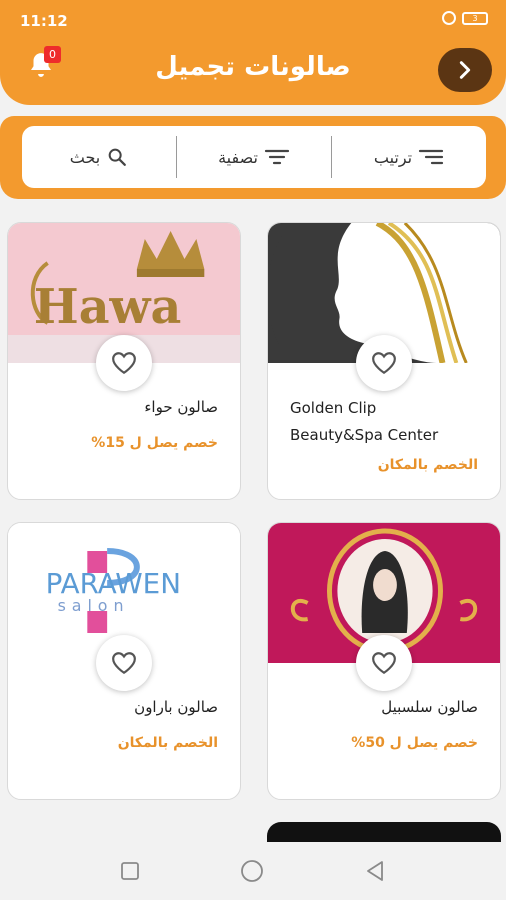 This screenshot has width=506, height=900. I want to click on filter-button: تصفية, so click(254, 157).